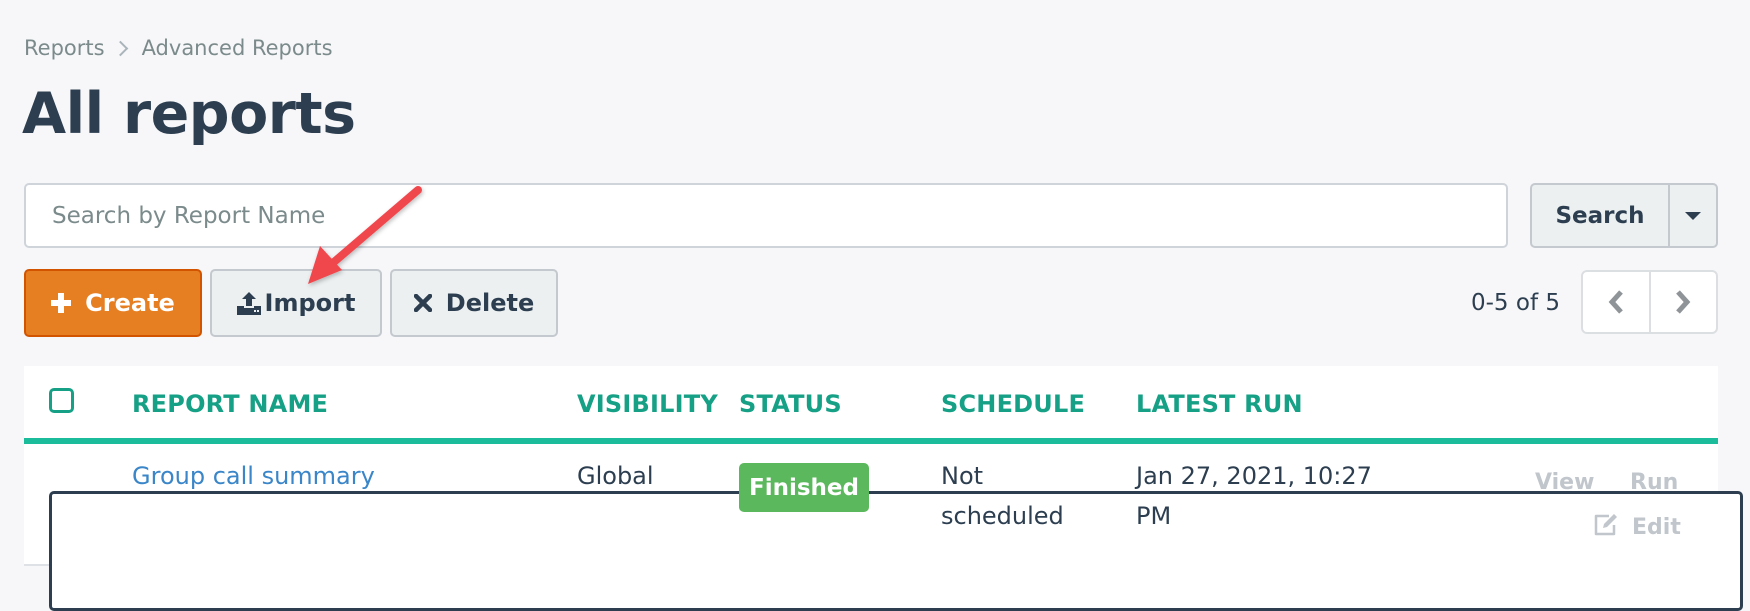  I want to click on times-icon, so click(422, 303).